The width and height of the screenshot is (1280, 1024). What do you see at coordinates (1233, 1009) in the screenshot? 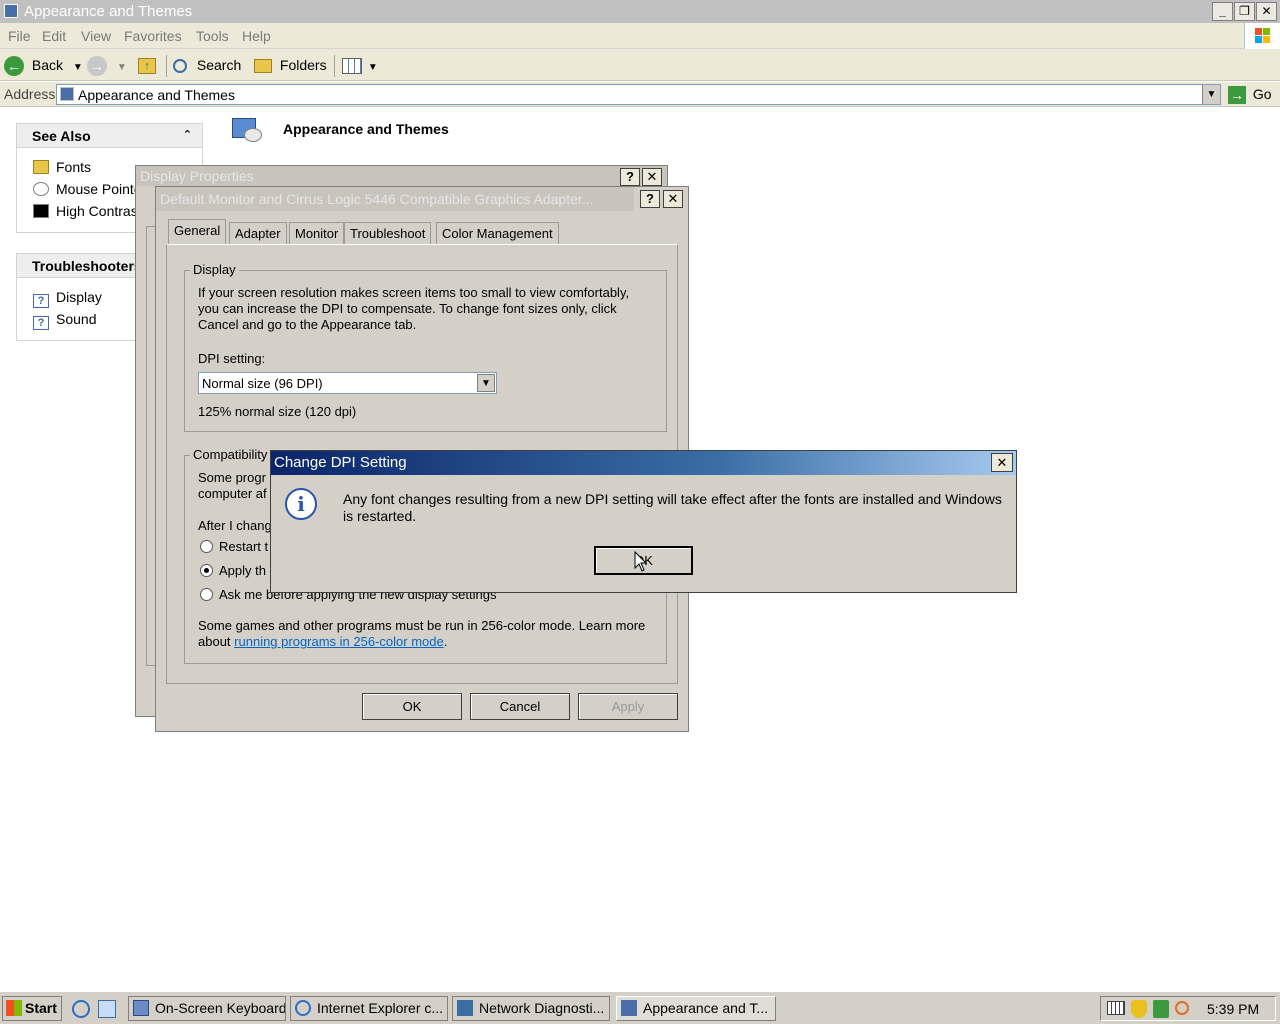
I see `clock: 5:39 PM` at bounding box center [1233, 1009].